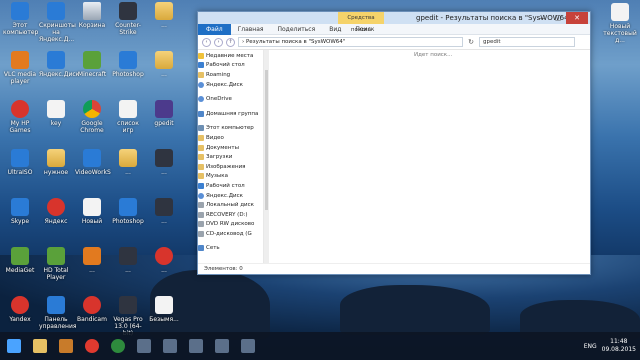  I want to click on desktop-icon-label: Яндекс, so click(56, 221).